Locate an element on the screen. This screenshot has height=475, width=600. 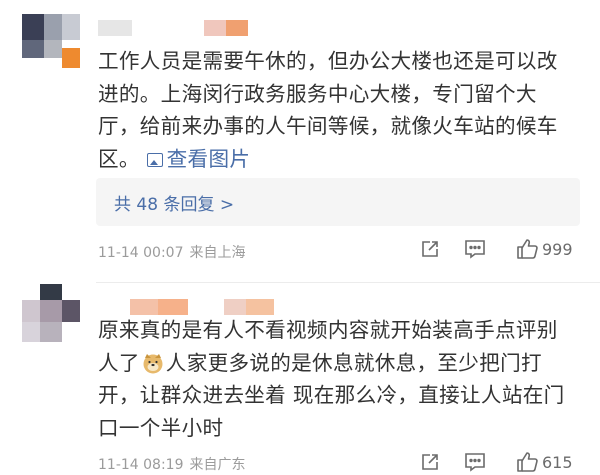
comment-location: 来自广东 is located at coordinates (217, 465).